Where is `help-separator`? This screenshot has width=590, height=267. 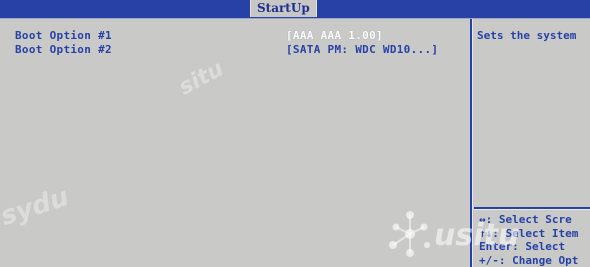
help-separator is located at coordinates (532, 208).